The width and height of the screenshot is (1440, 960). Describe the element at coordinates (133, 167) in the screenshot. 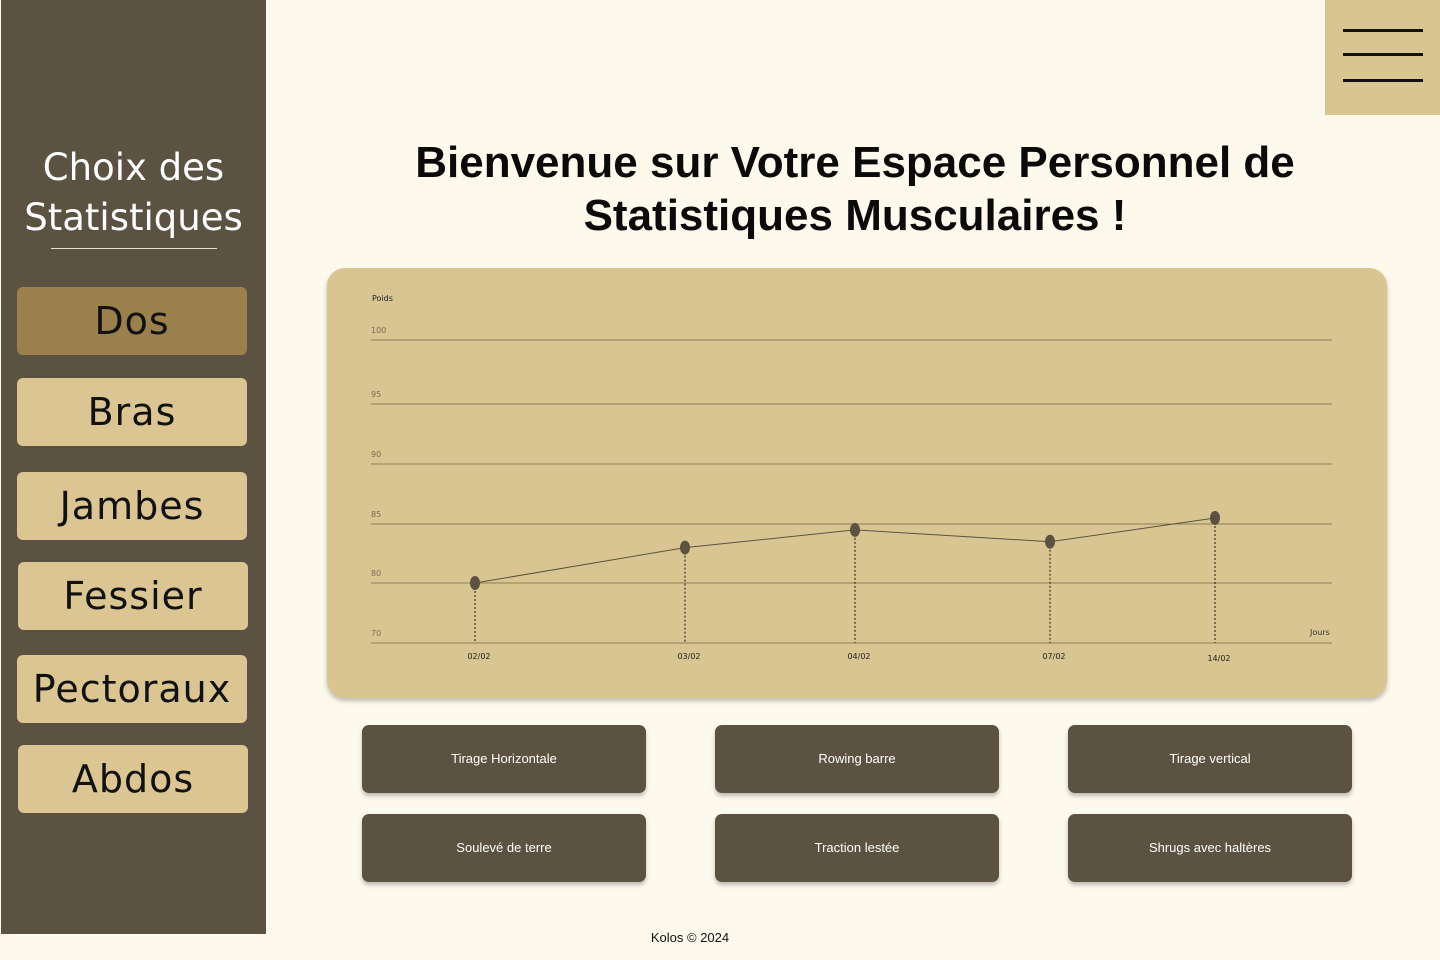

I see `sidebar-title-line1: Choix des` at that location.